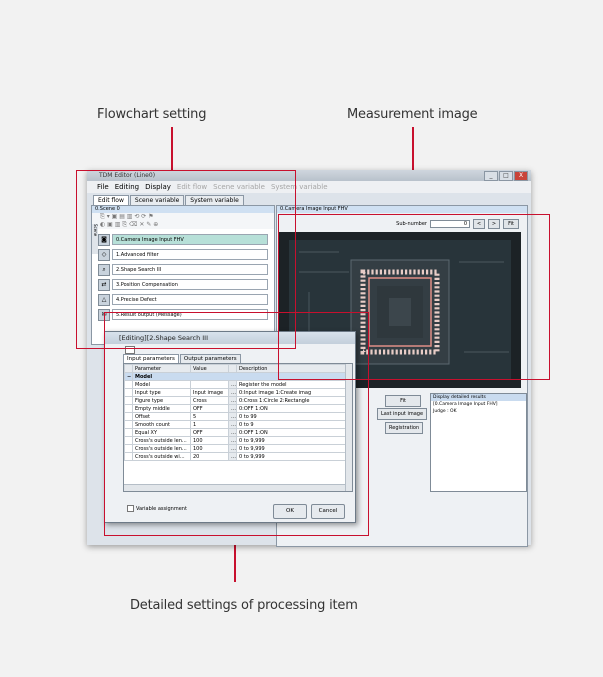 This screenshot has height=677, width=603. Describe the element at coordinates (104, 240) in the screenshot. I see `camera-icon: ◙` at that location.